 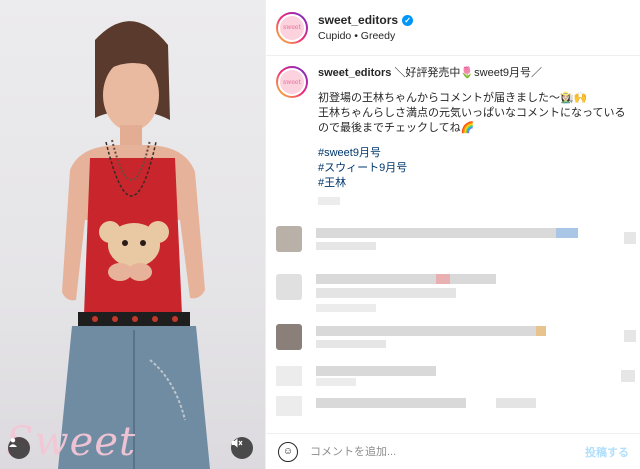 I want to click on account-username: sweet_editors, so click(x=358, y=20).